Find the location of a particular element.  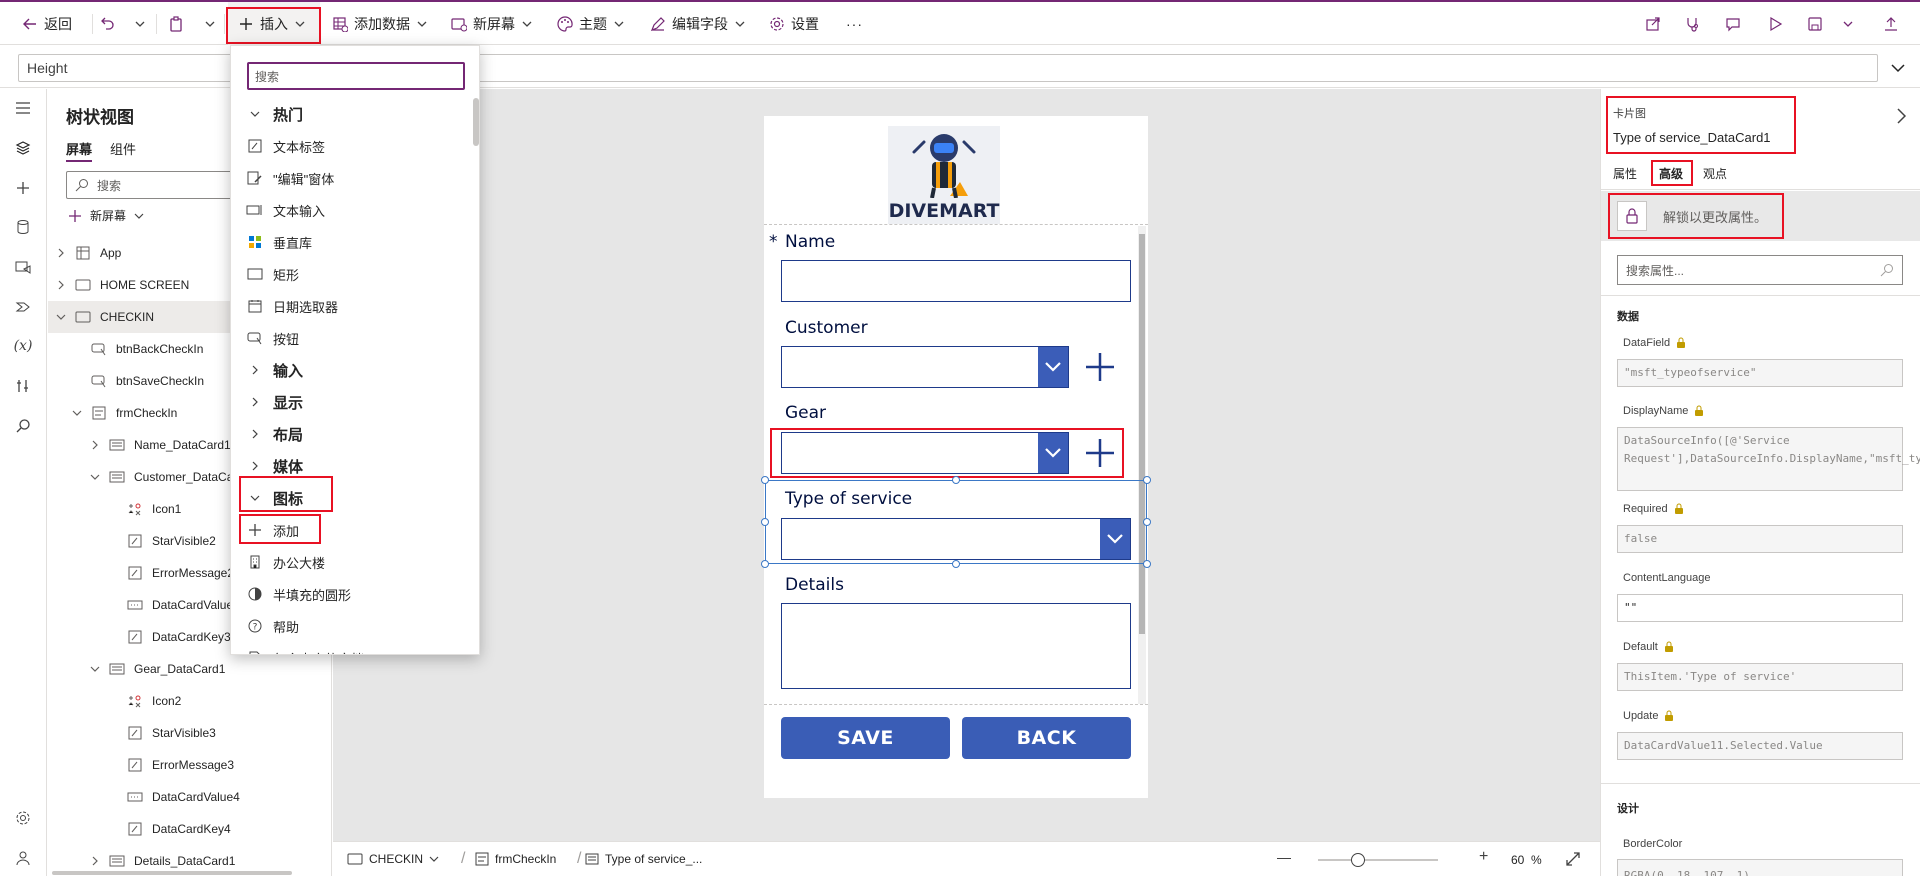

formula-expand-chevron is located at coordinates (1898, 68).